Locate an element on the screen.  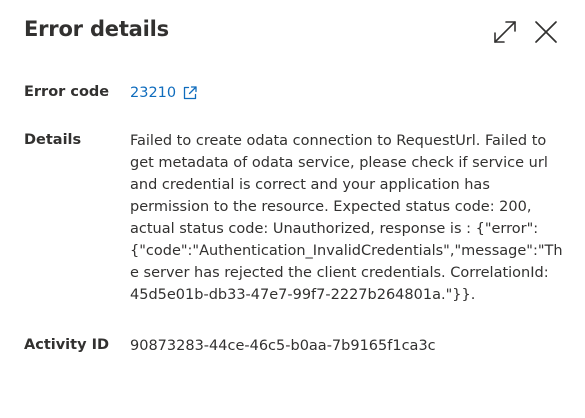
close-icon is located at coordinates (546, 32).